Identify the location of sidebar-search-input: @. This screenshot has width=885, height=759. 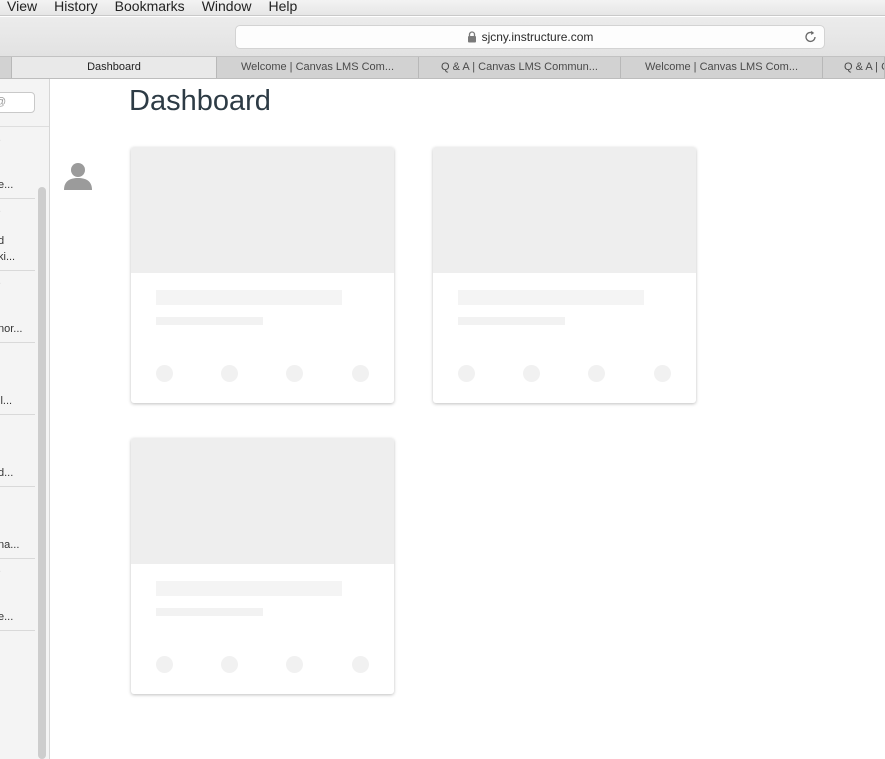
(17, 102).